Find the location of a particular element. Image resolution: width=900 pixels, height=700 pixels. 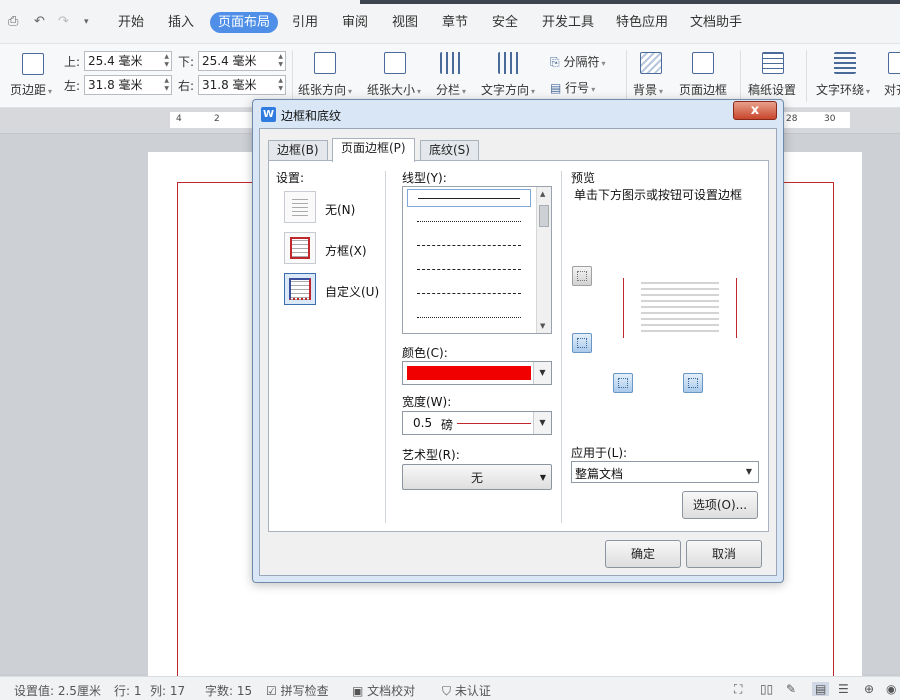

right-border-toggle is located at coordinates (693, 383).